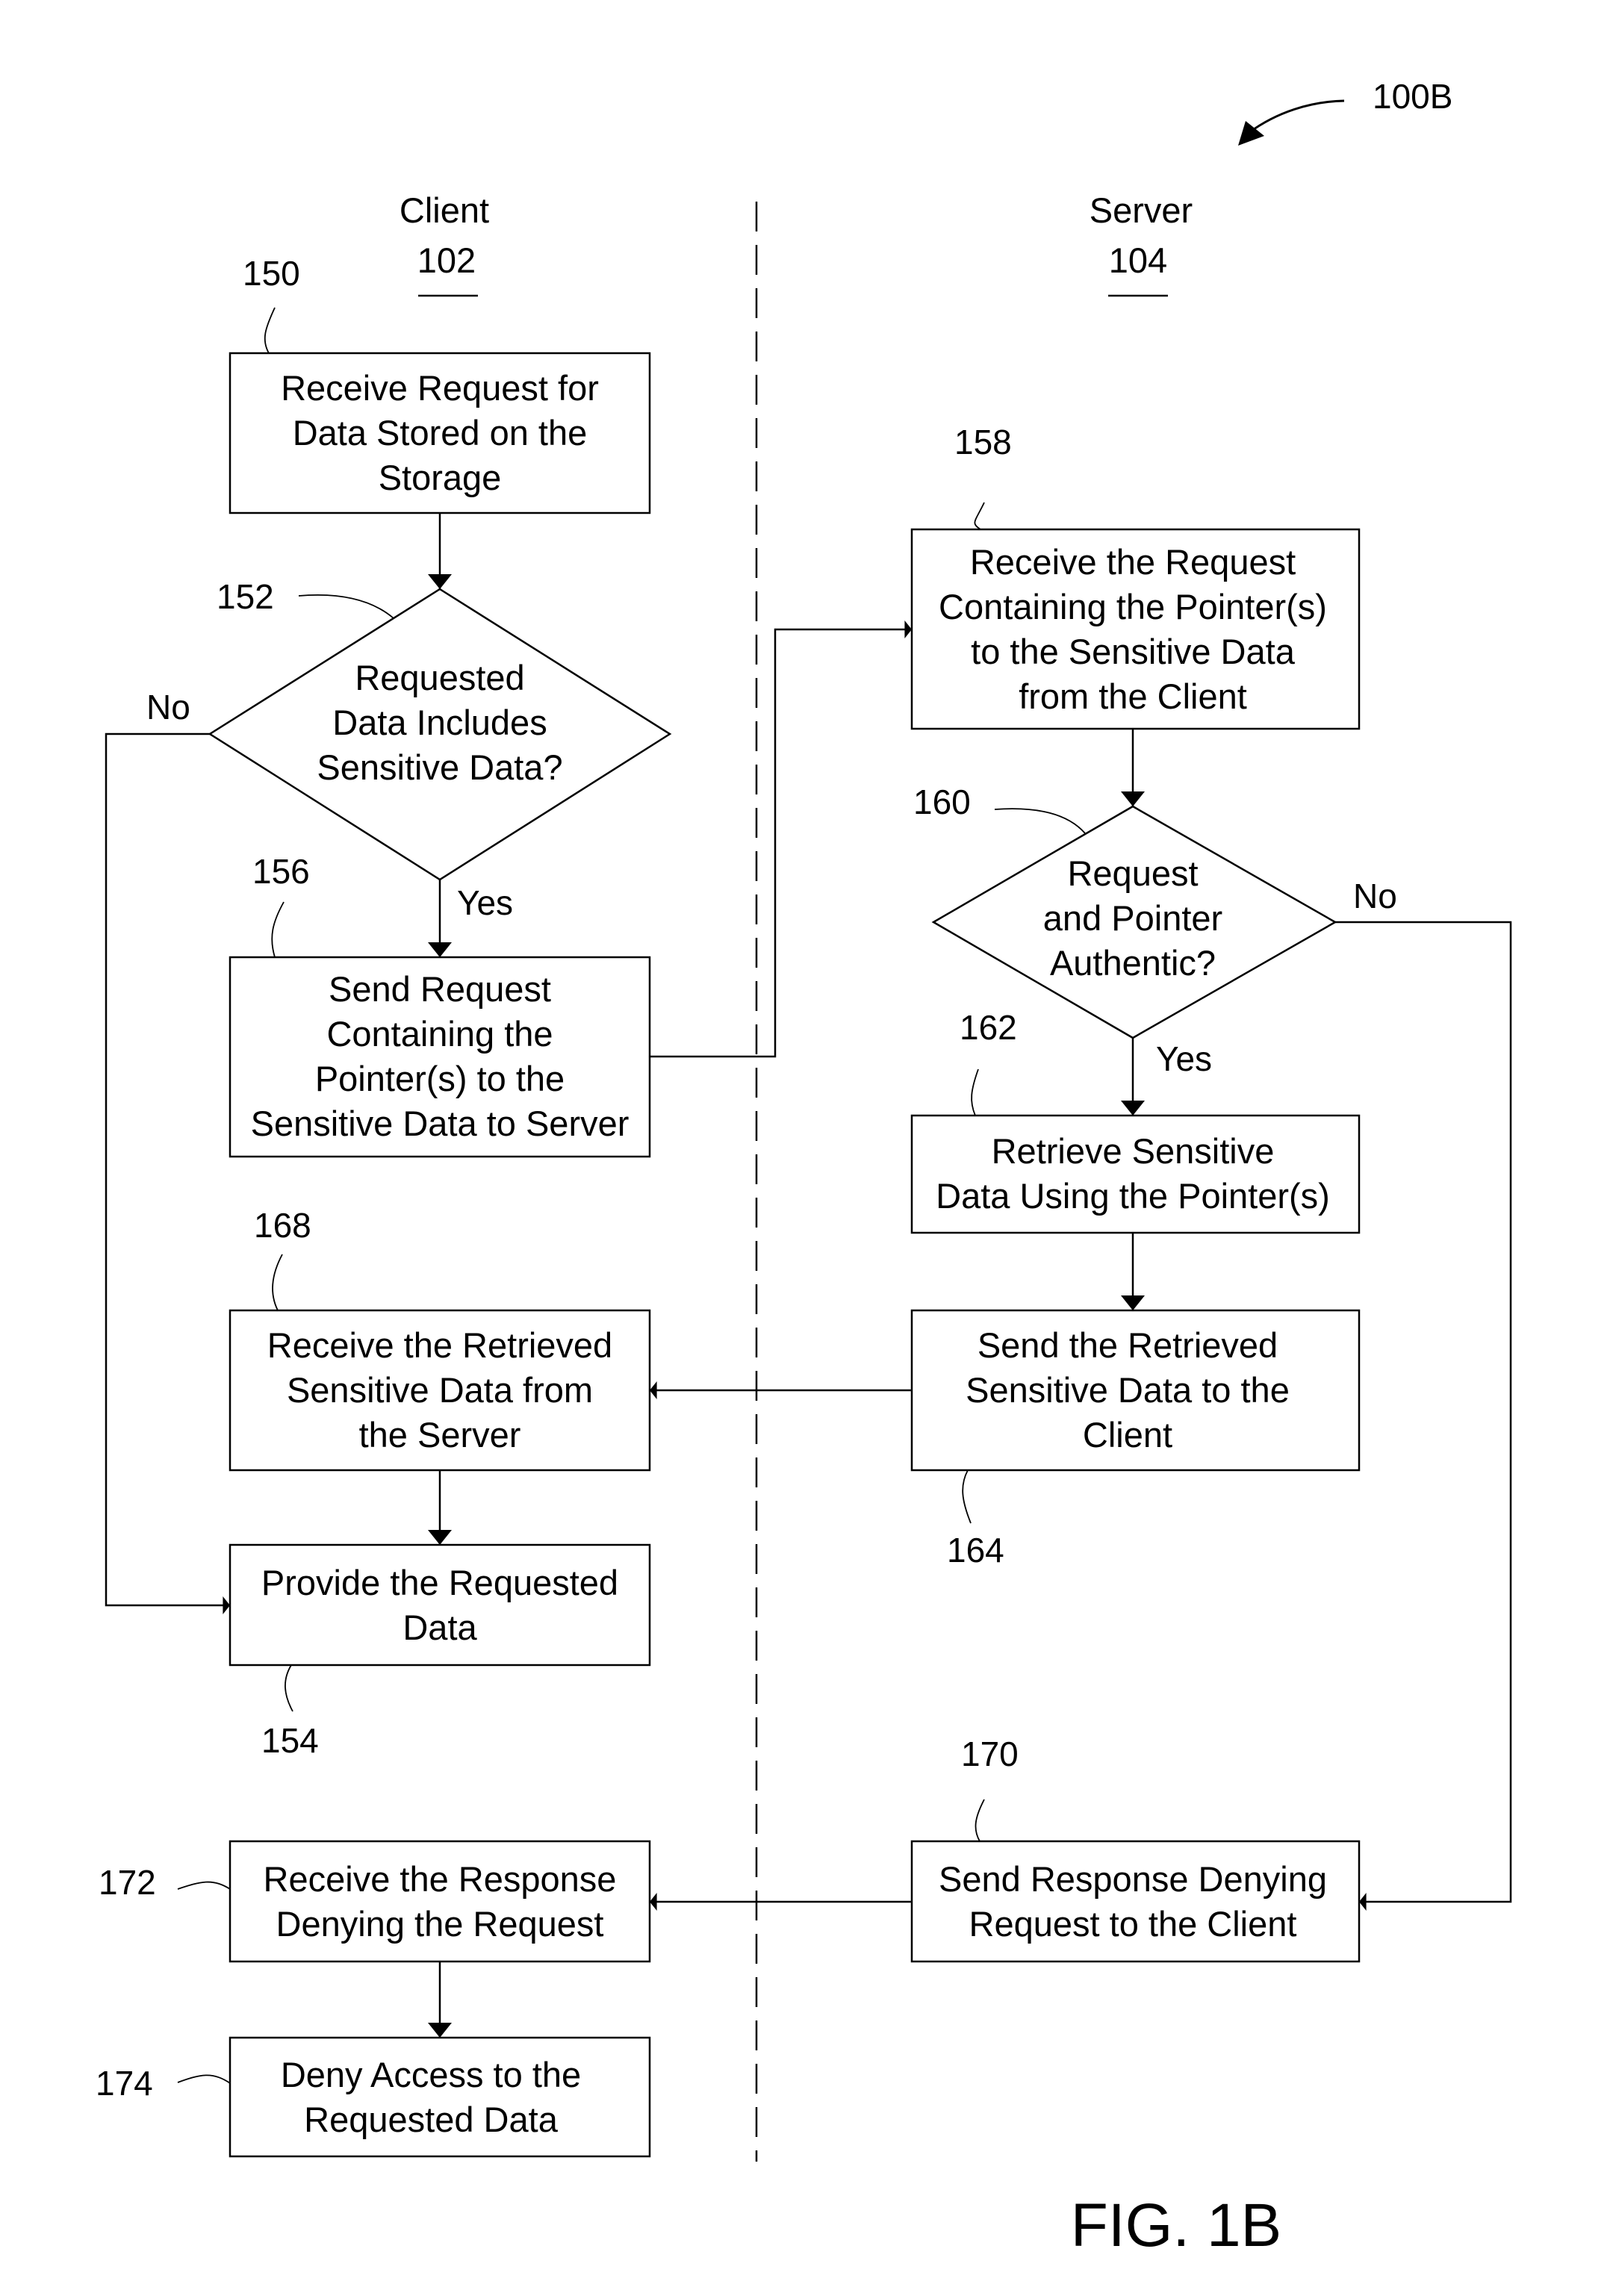  What do you see at coordinates (439, 1034) in the screenshot?
I see `node-156-line: Containing the` at bounding box center [439, 1034].